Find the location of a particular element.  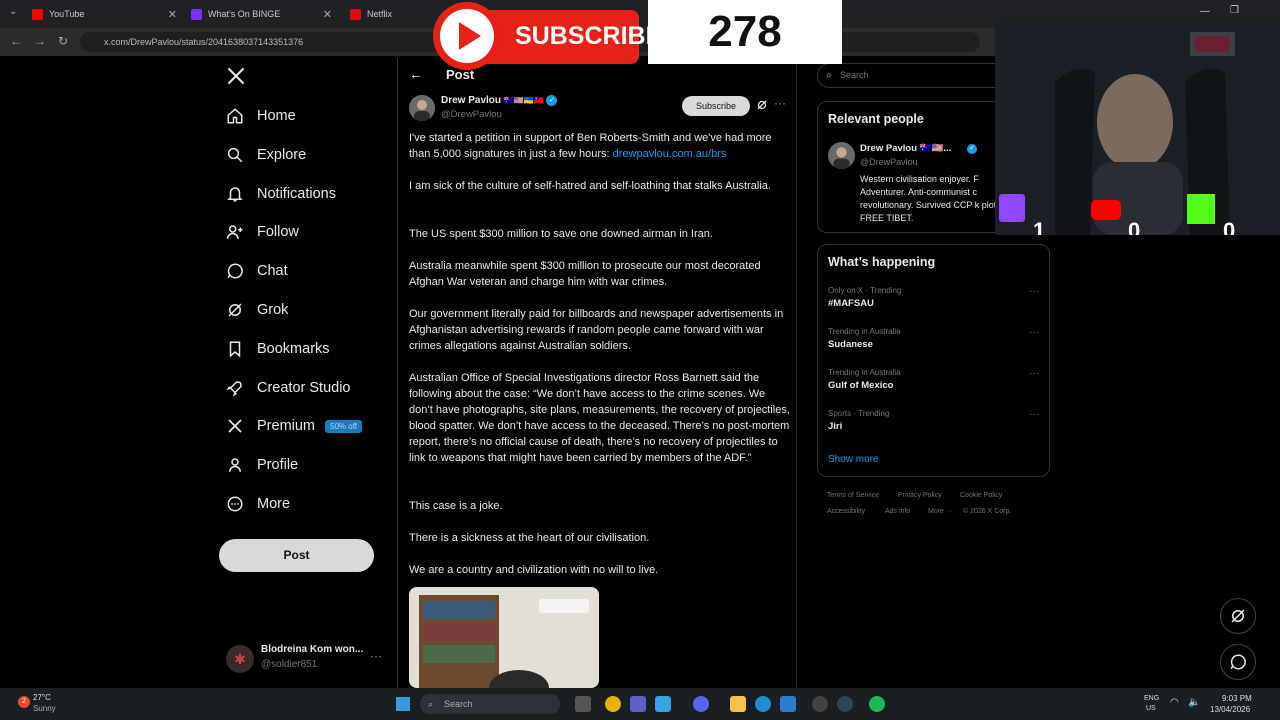

forward-icon: → is located at coordinates (40, 41).